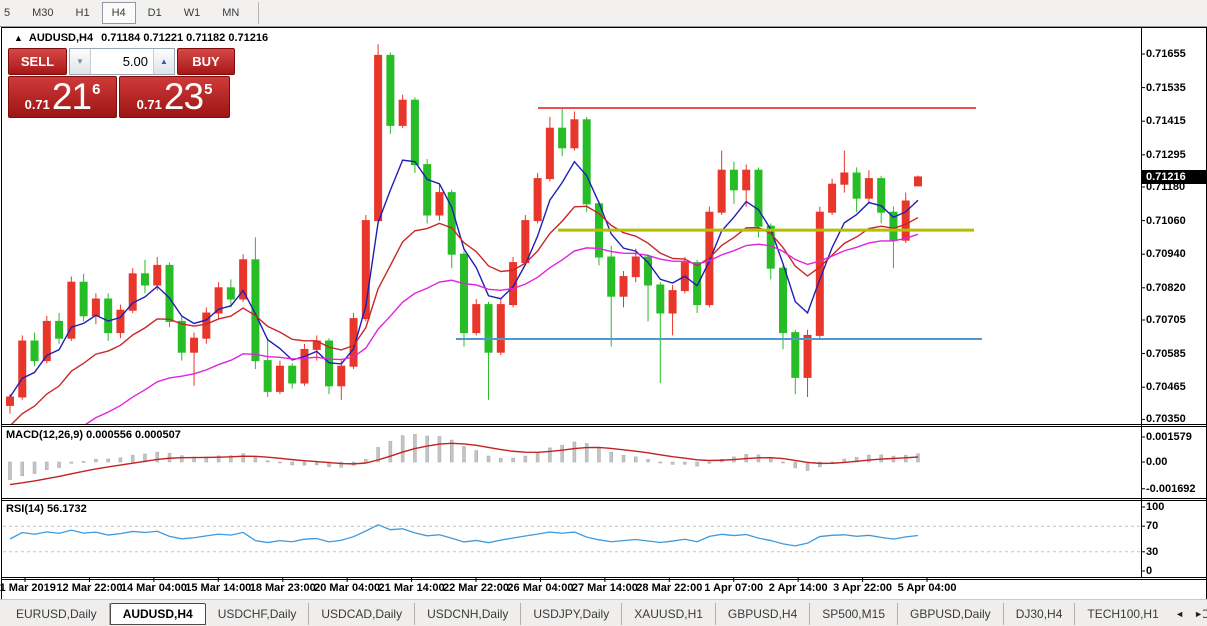 This screenshot has height=626, width=1207. I want to click on date-tick: 15 Mar 14:00, so click(218, 588).